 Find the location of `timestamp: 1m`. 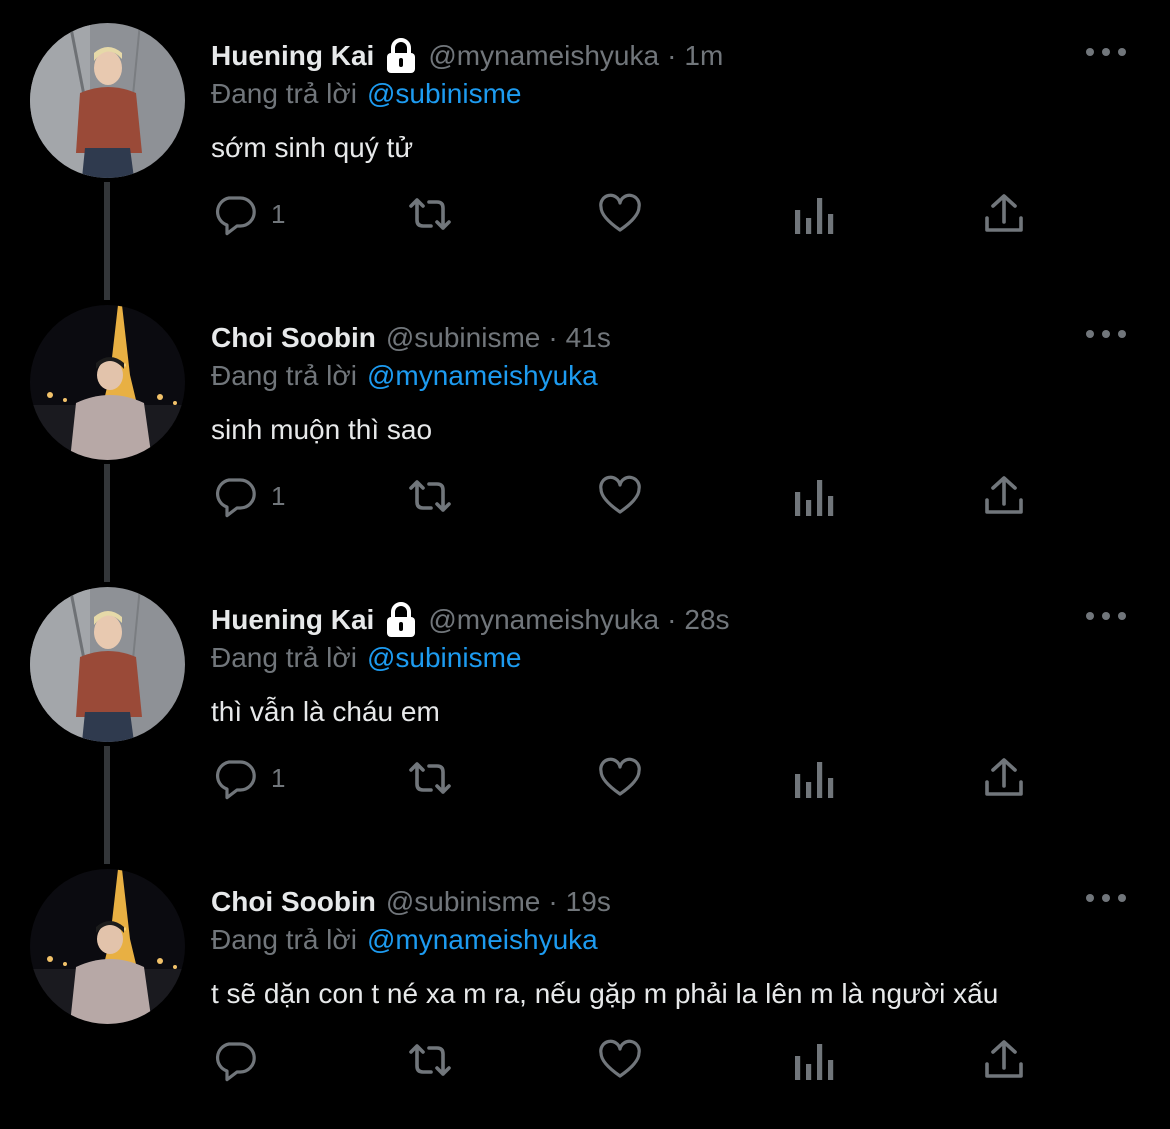

timestamp: 1m is located at coordinates (703, 56).